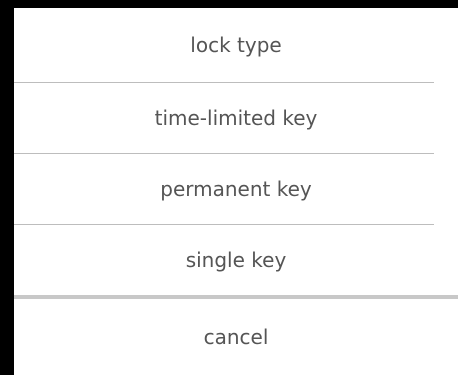  I want to click on option-label: single key, so click(236, 260).